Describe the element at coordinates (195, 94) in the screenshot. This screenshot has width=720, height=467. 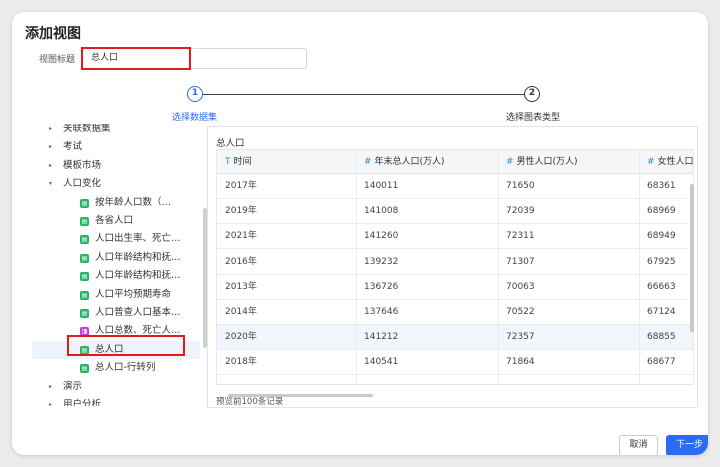
I see `step-1-circle: 1` at that location.